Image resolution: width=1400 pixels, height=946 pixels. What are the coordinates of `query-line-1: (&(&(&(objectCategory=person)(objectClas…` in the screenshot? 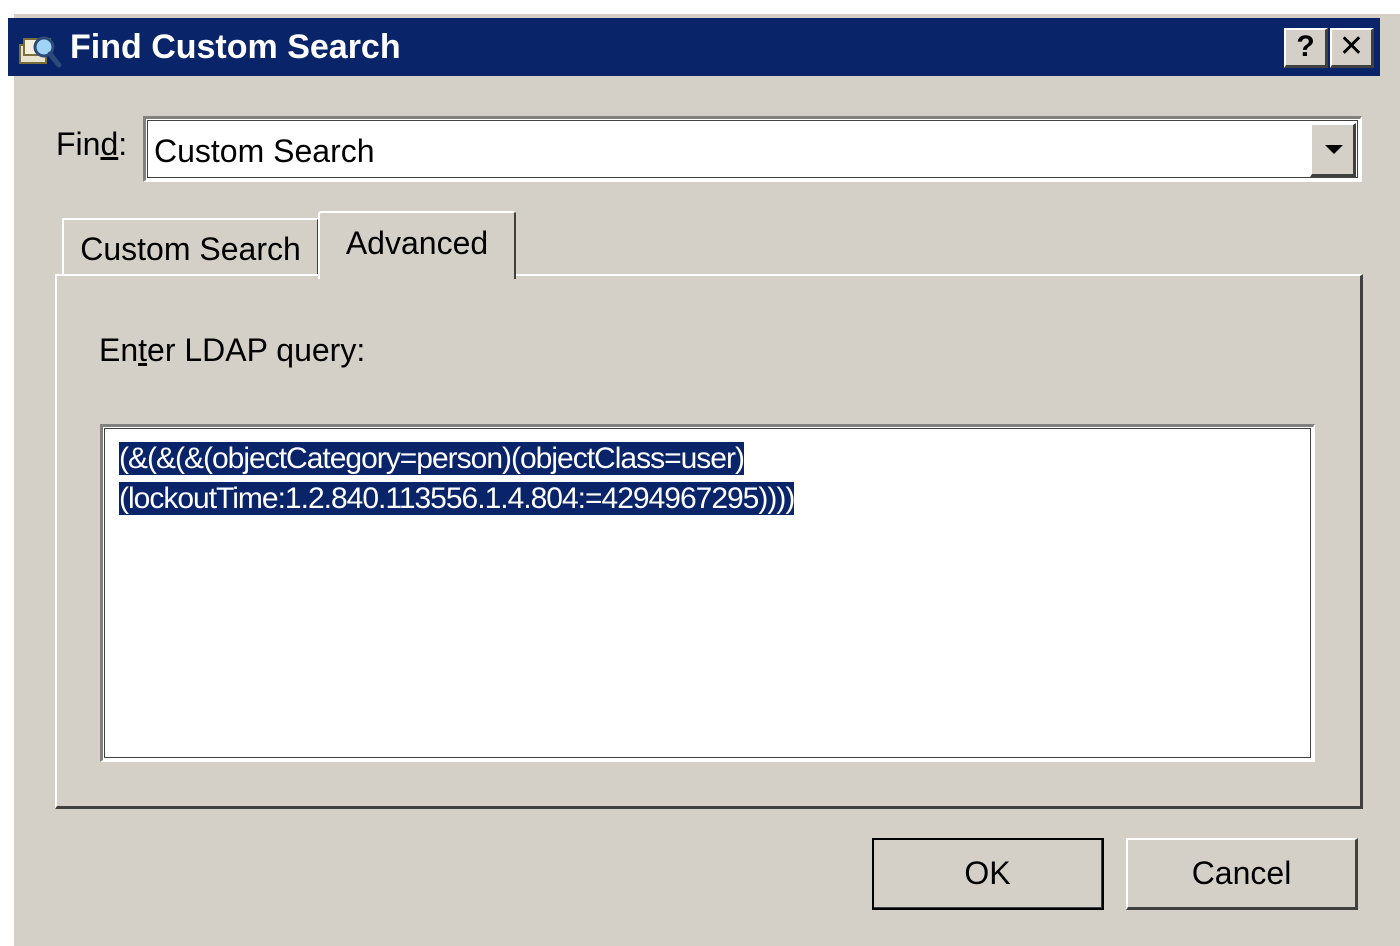 It's located at (432, 458).